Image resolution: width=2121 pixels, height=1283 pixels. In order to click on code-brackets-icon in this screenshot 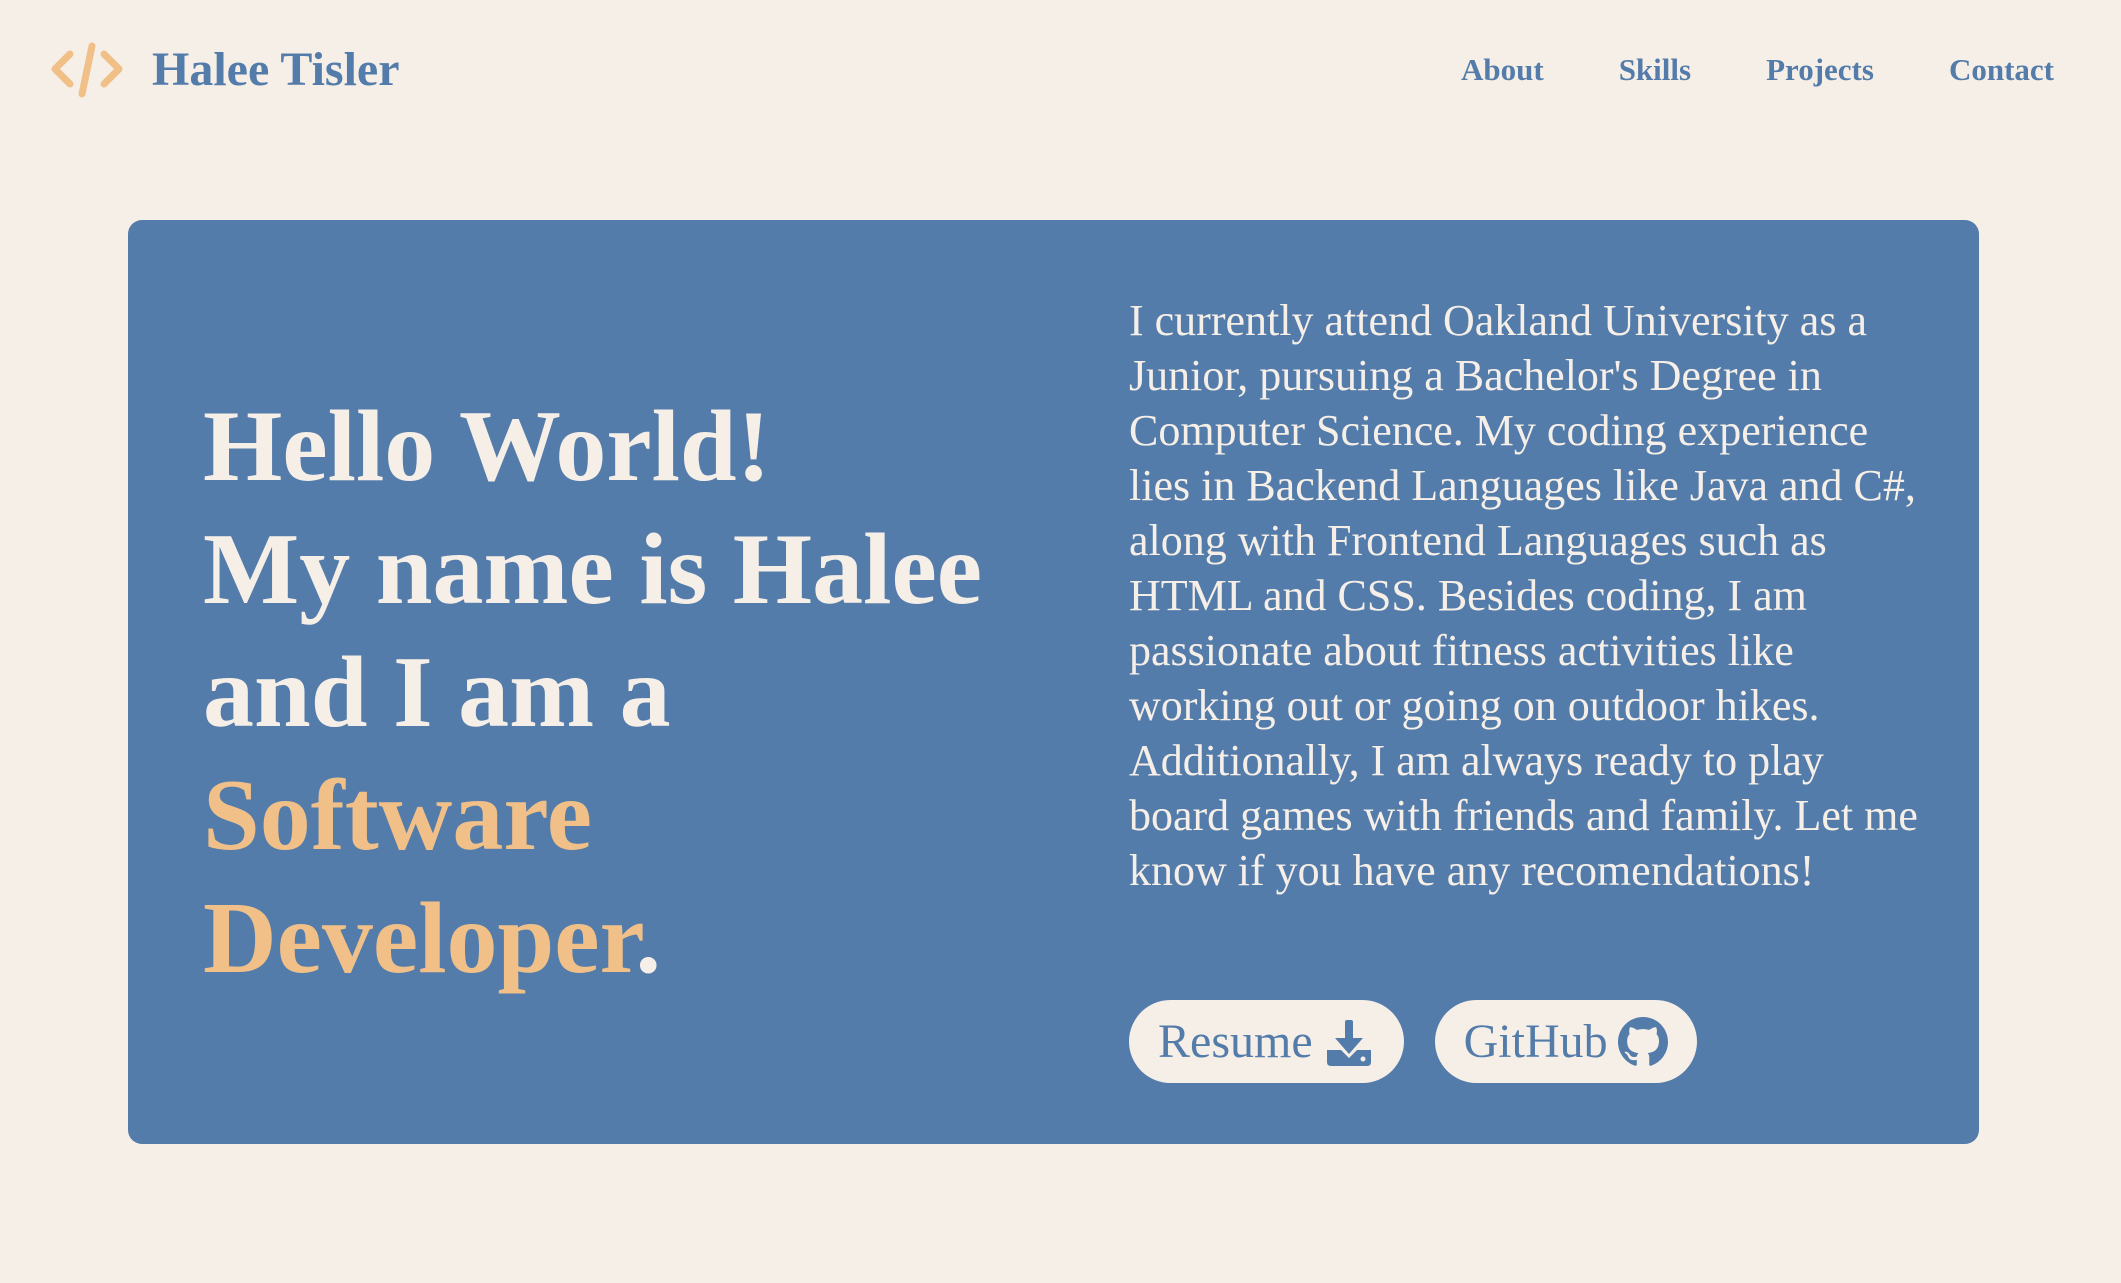, I will do `click(87, 70)`.